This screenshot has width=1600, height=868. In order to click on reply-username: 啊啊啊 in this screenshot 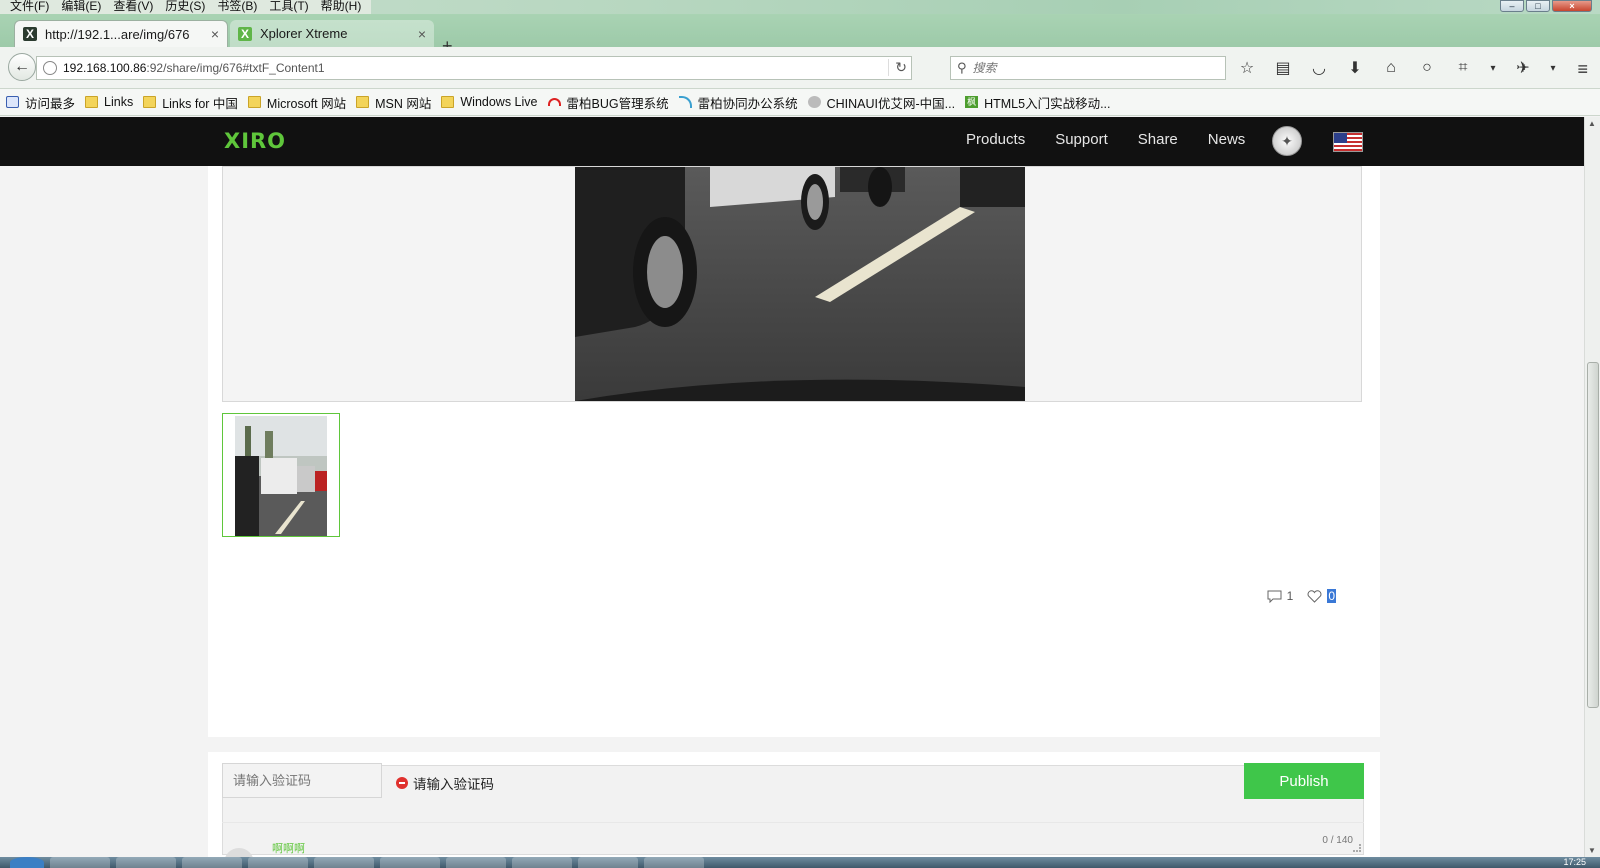, I will do `click(288, 848)`.